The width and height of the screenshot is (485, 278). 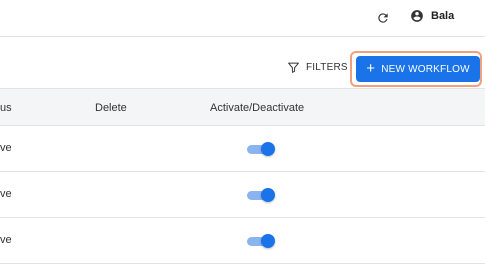 I want to click on user-name: Bala, so click(x=443, y=16).